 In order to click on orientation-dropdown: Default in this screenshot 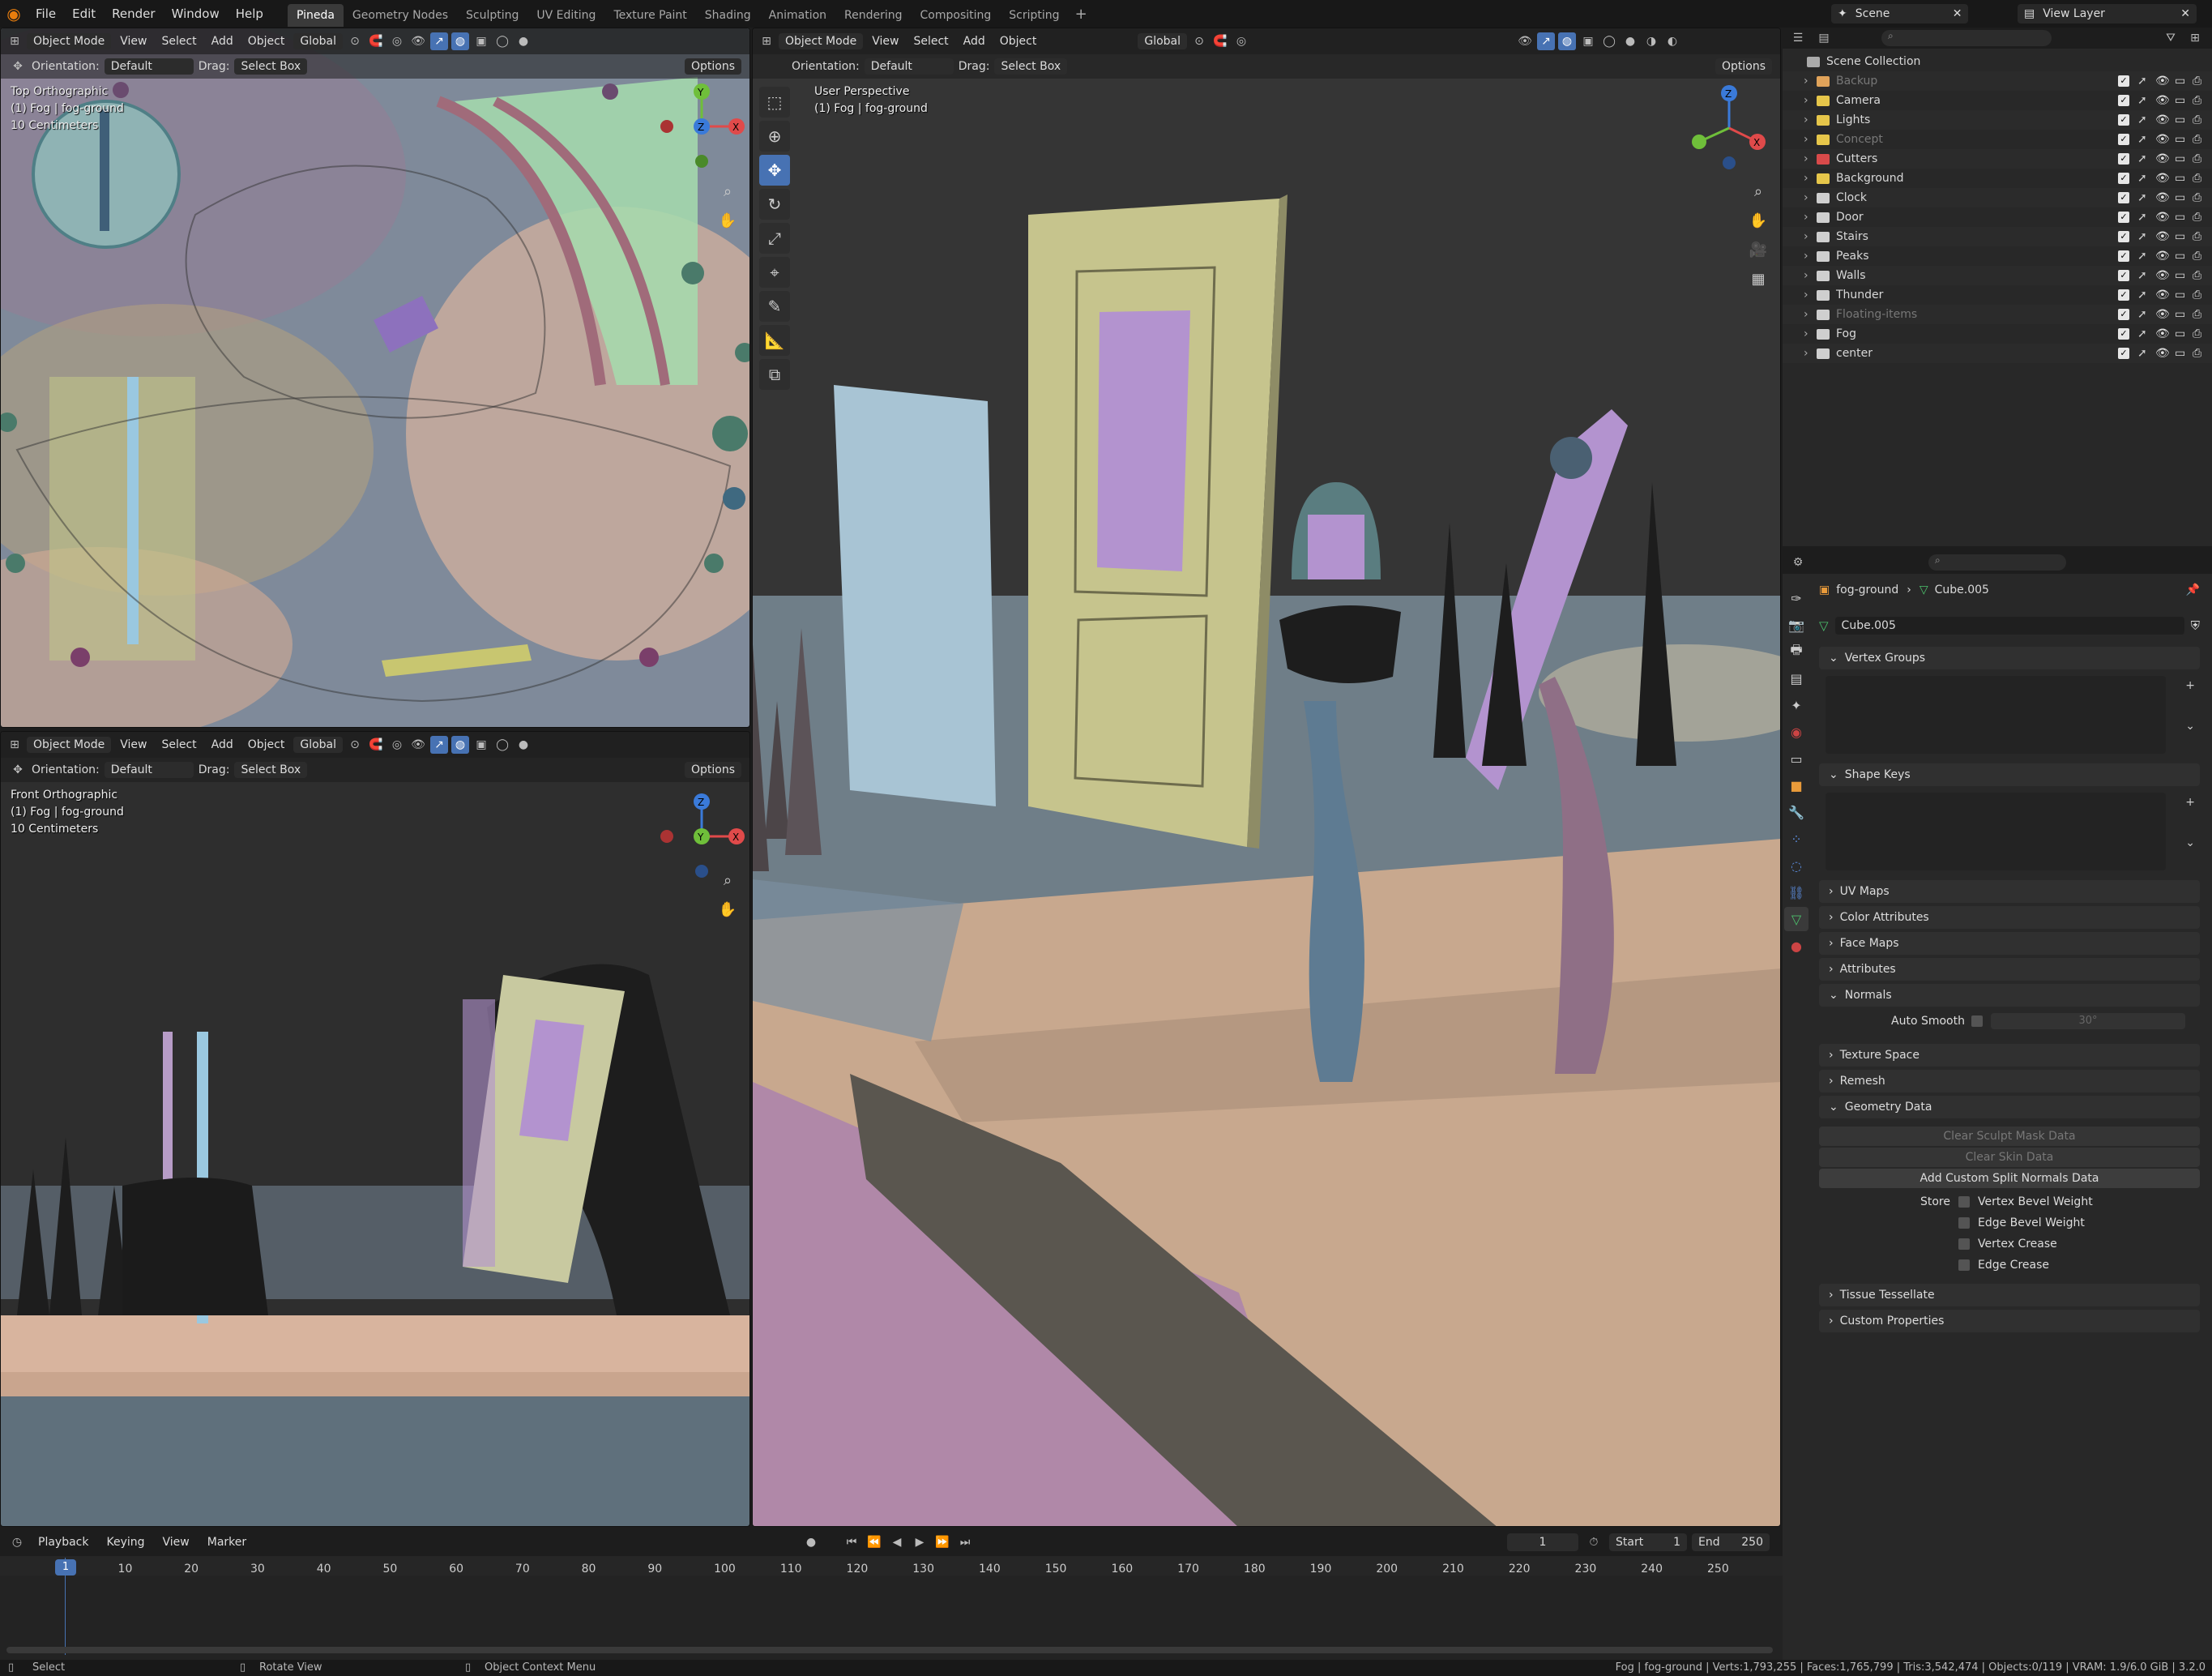, I will do `click(909, 66)`.